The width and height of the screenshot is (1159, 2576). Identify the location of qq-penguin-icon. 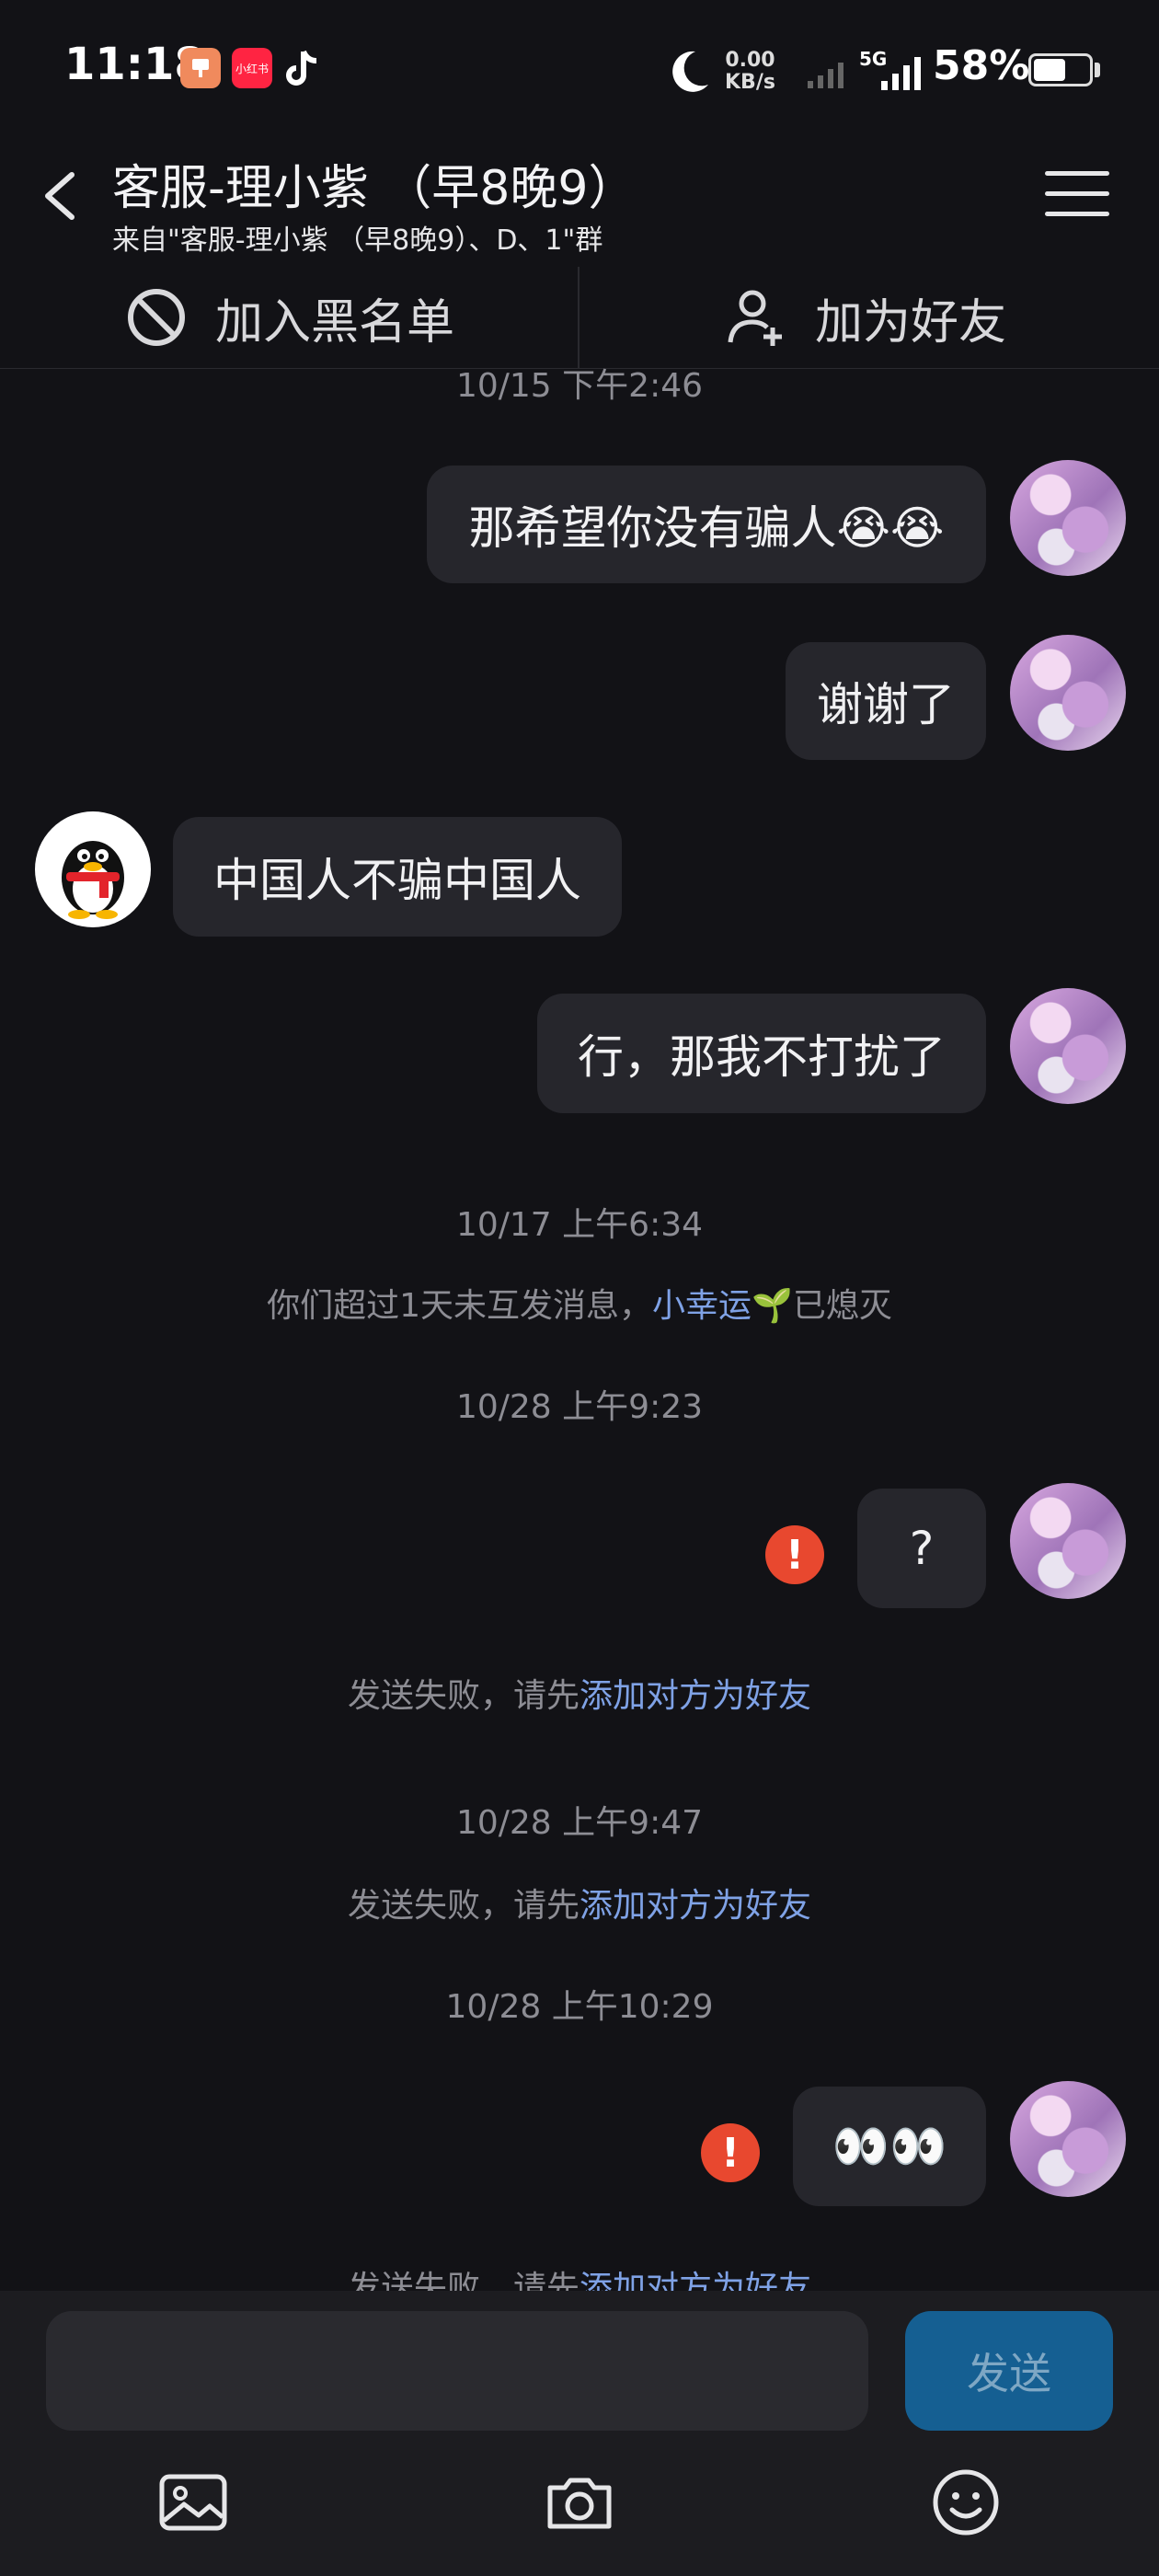
(93, 880).